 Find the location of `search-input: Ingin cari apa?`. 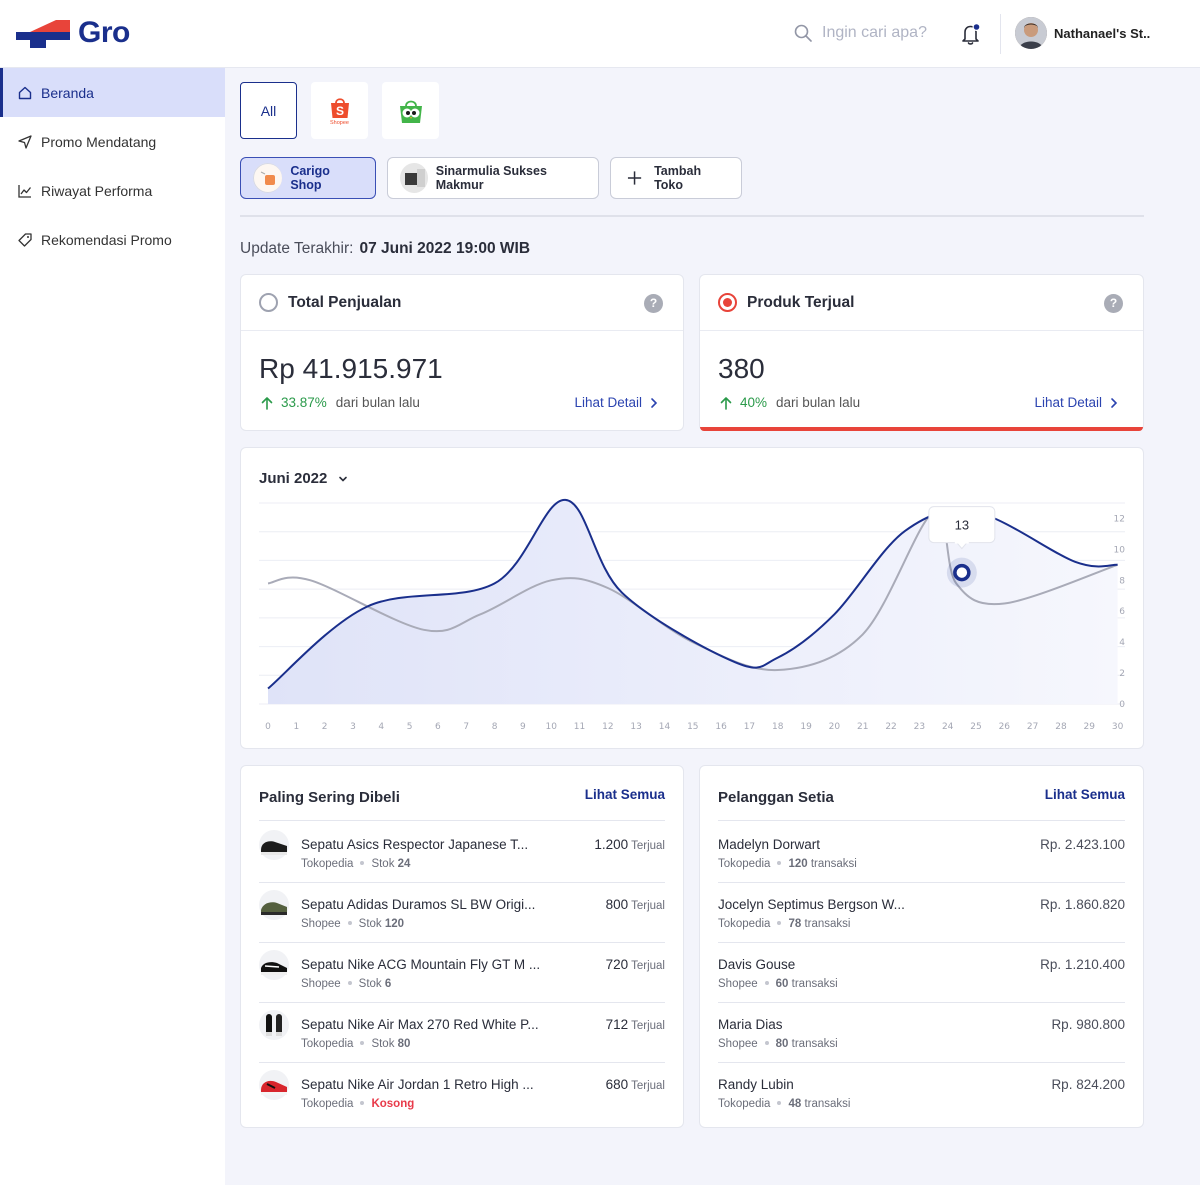

search-input: Ingin cari apa? is located at coordinates (860, 33).